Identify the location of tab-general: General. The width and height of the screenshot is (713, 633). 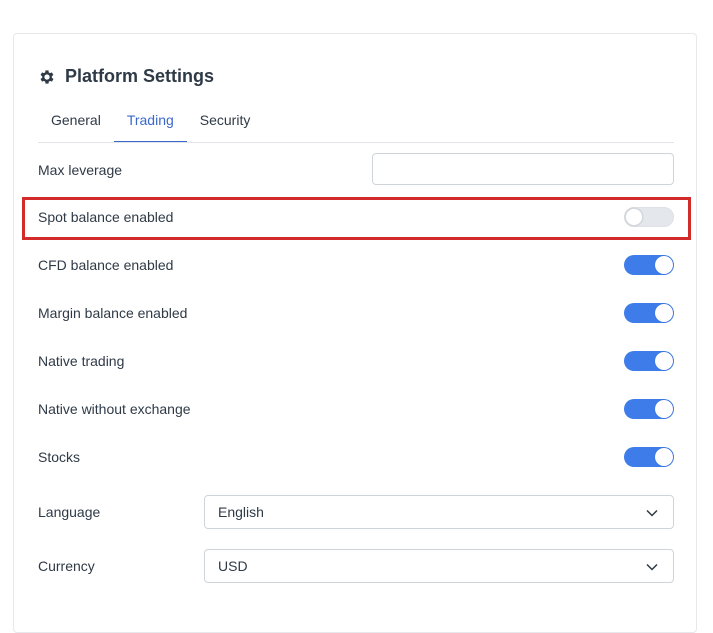
(76, 123).